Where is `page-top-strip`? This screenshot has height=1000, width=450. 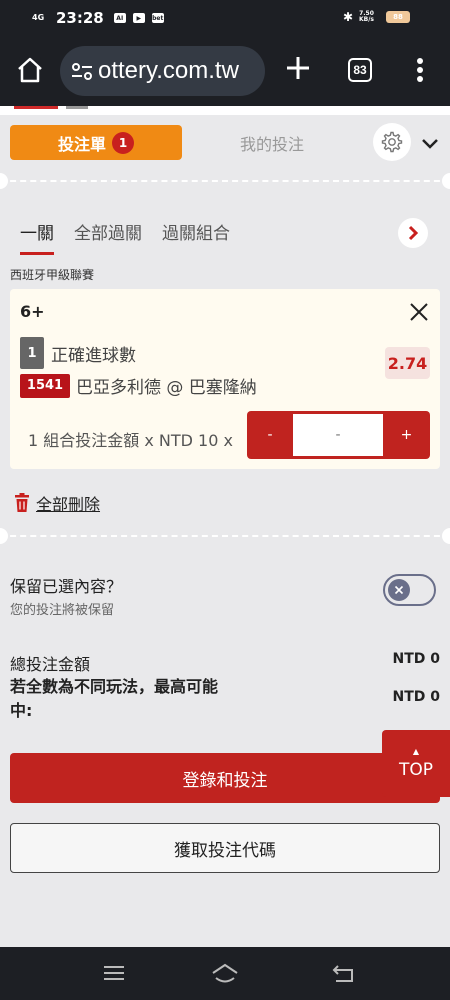 page-top-strip is located at coordinates (225, 110).